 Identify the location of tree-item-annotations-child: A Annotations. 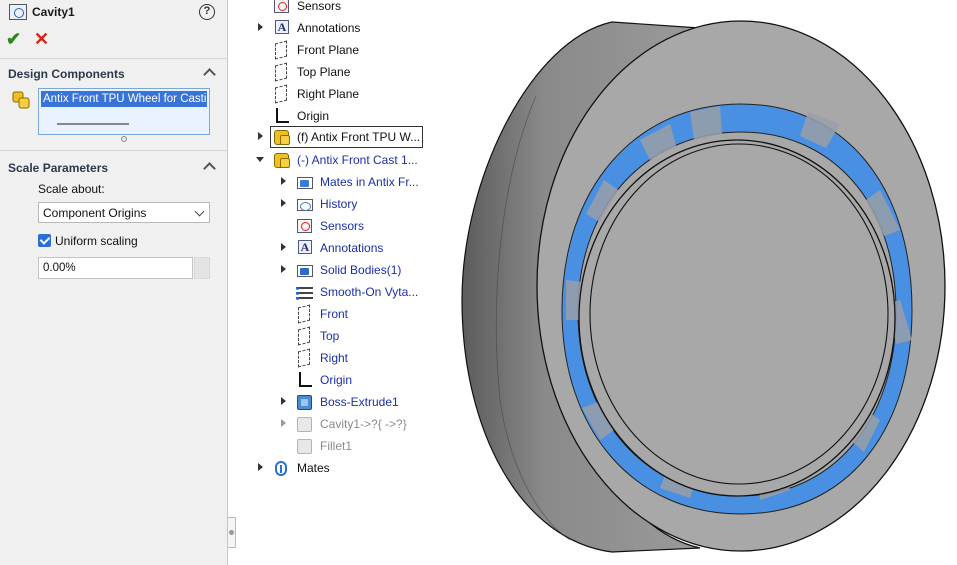
(361, 248).